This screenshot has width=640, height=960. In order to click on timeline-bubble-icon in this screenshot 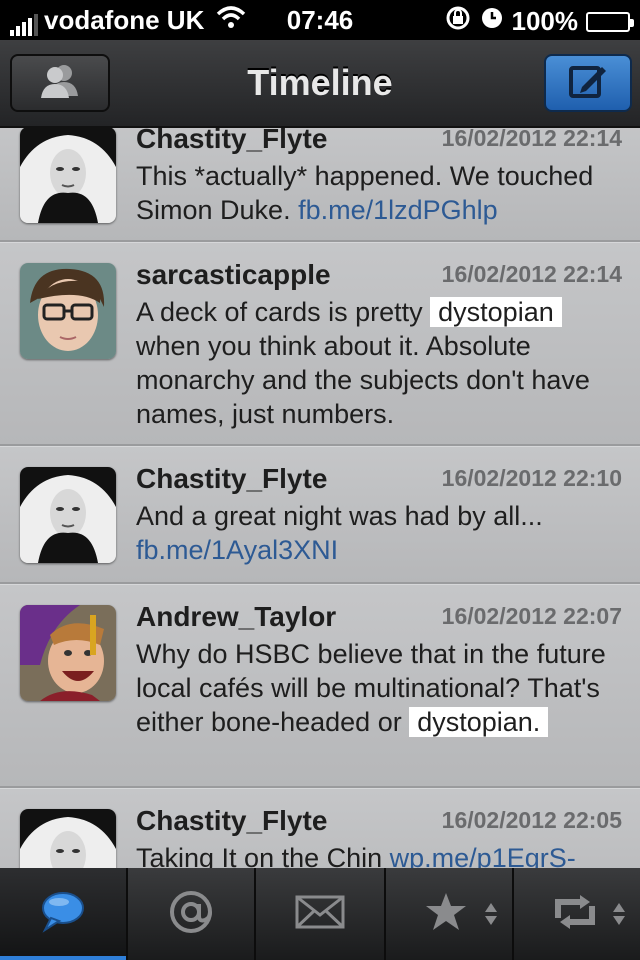, I will do `click(63, 914)`.